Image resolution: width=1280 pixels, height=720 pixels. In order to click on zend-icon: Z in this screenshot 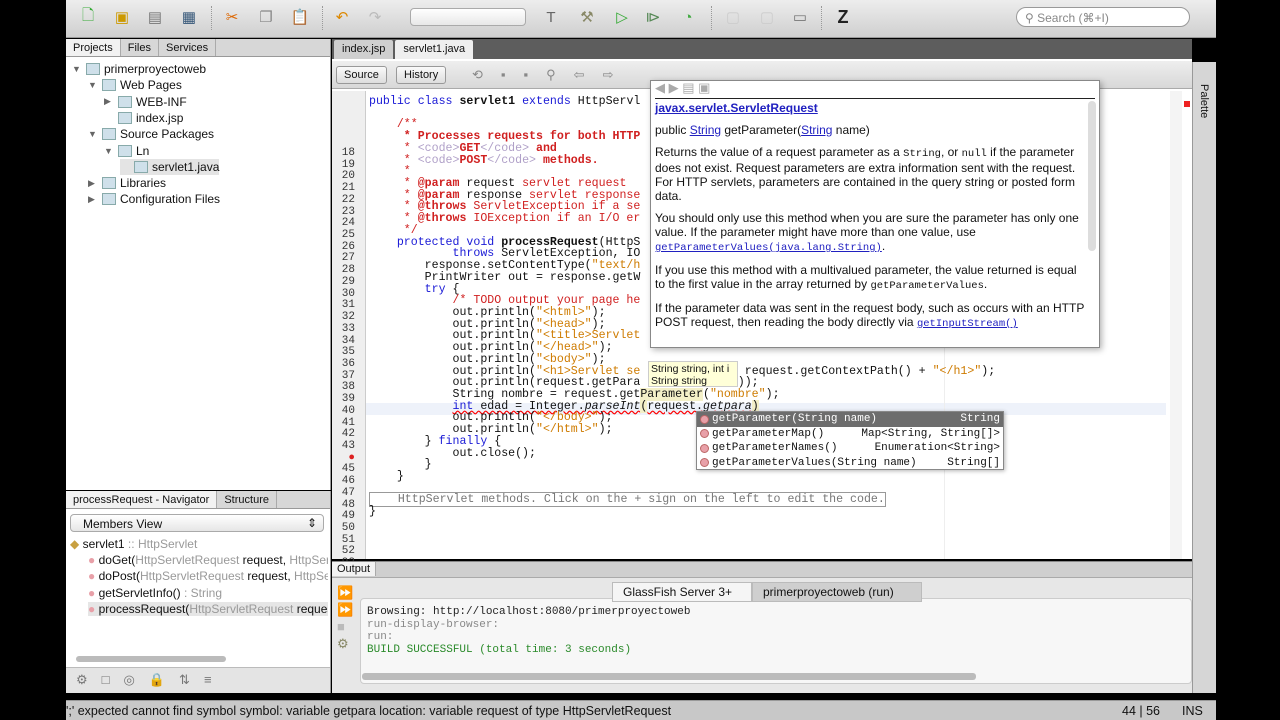, I will do `click(843, 17)`.